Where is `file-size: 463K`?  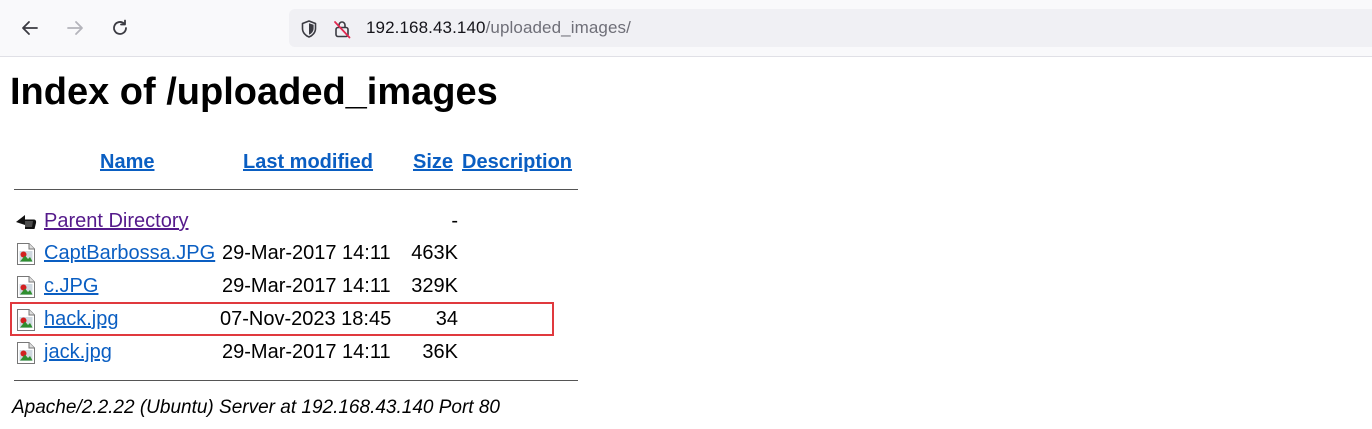
file-size: 463K is located at coordinates (434, 253).